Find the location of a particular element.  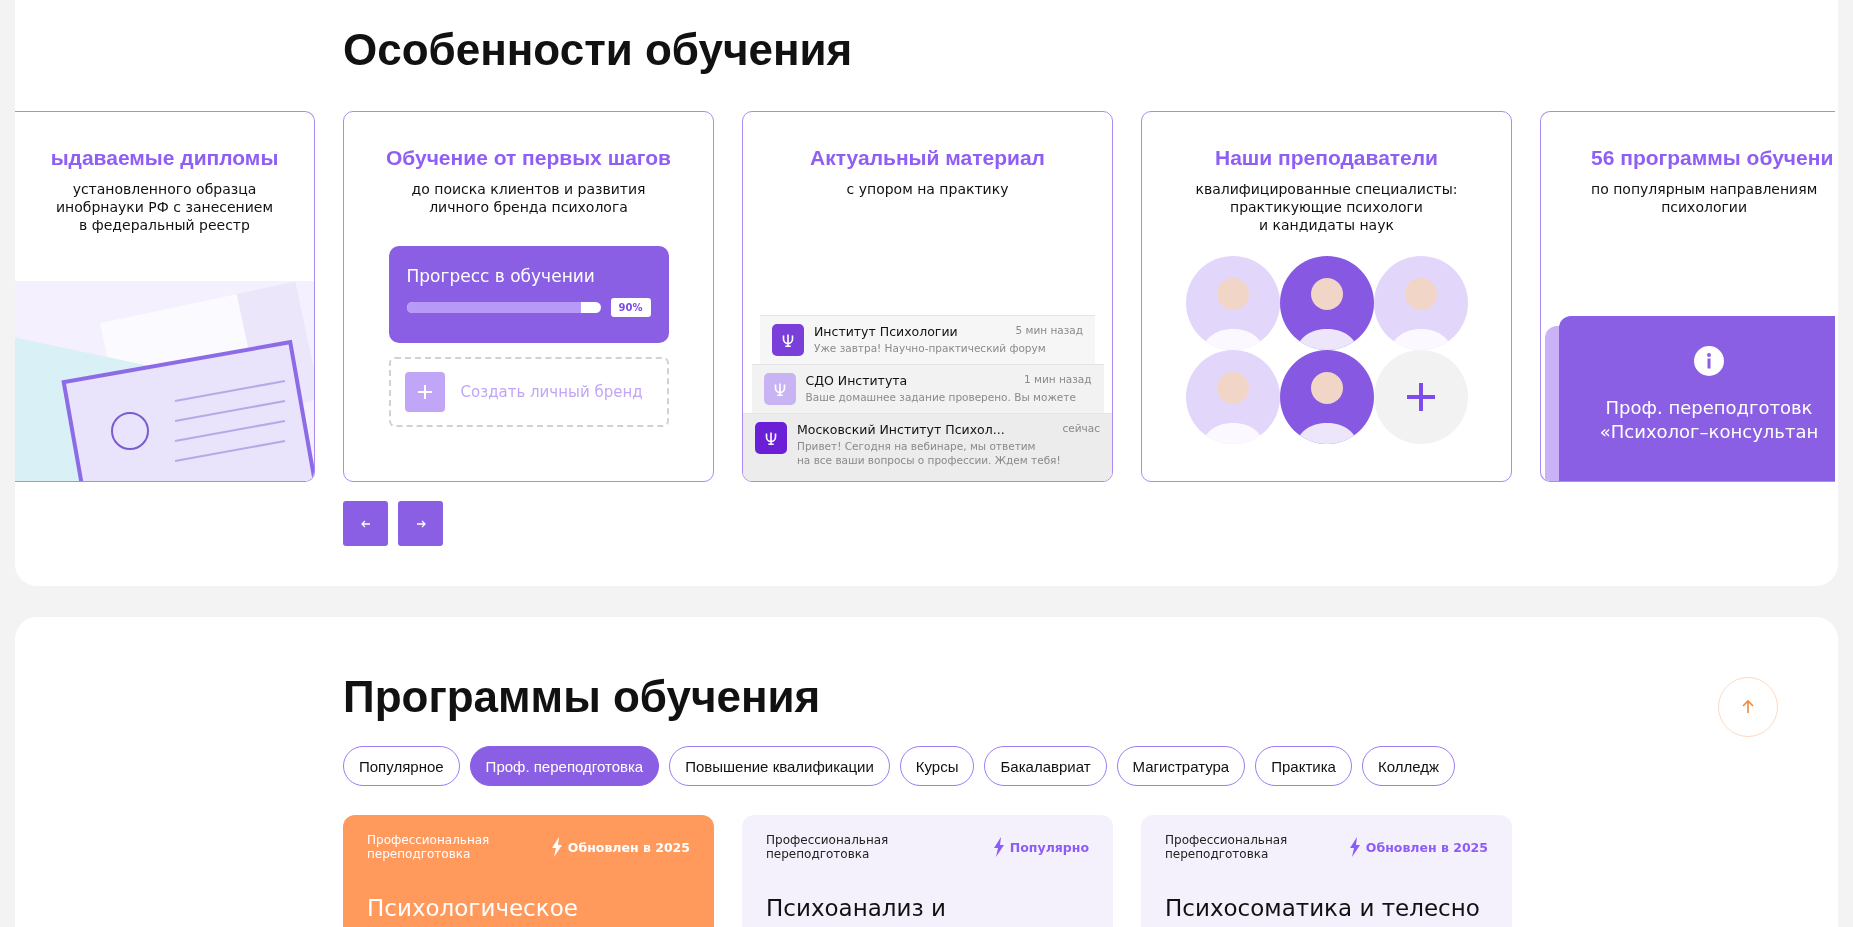

filter-tab: Магистратура is located at coordinates (1181, 766).